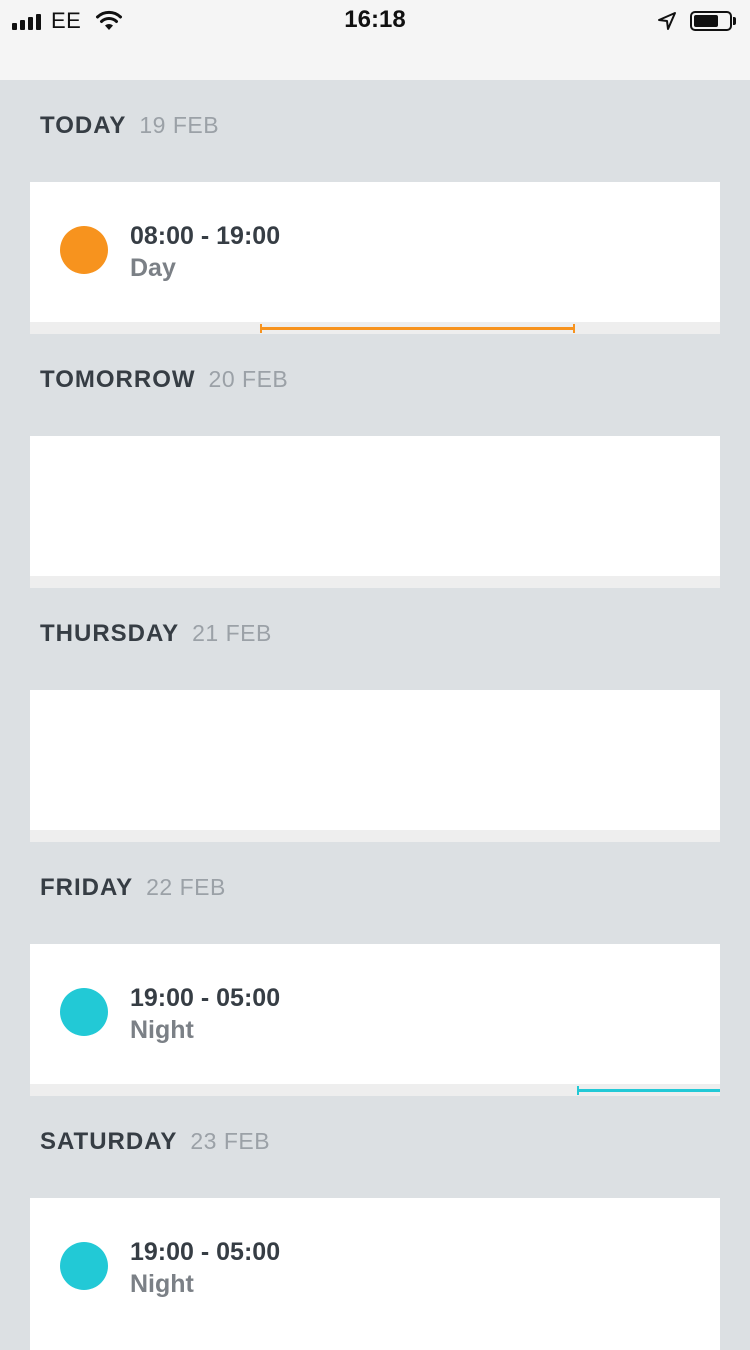  I want to click on location-arrow-icon, so click(667, 21).